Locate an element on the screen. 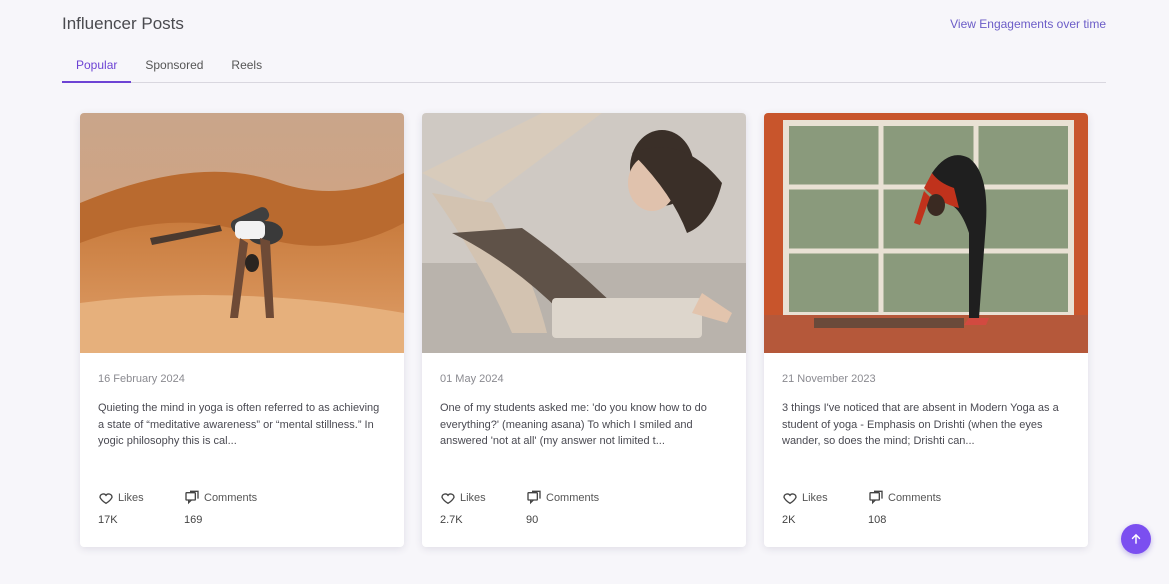  comments-count: 90 is located at coordinates (532, 520).